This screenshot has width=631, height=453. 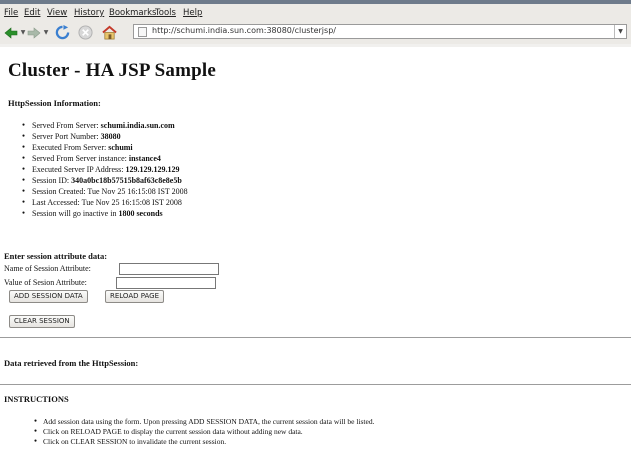 What do you see at coordinates (48, 296) in the screenshot?
I see `add-session-data-button: ADD SESSION DATA` at bounding box center [48, 296].